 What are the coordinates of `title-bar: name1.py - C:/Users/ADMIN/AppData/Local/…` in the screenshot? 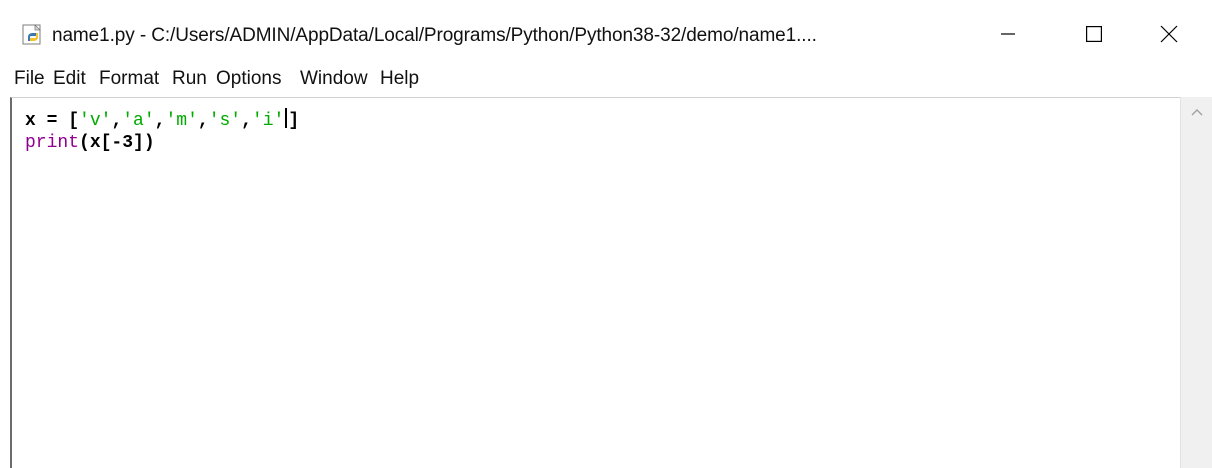 It's located at (606, 32).